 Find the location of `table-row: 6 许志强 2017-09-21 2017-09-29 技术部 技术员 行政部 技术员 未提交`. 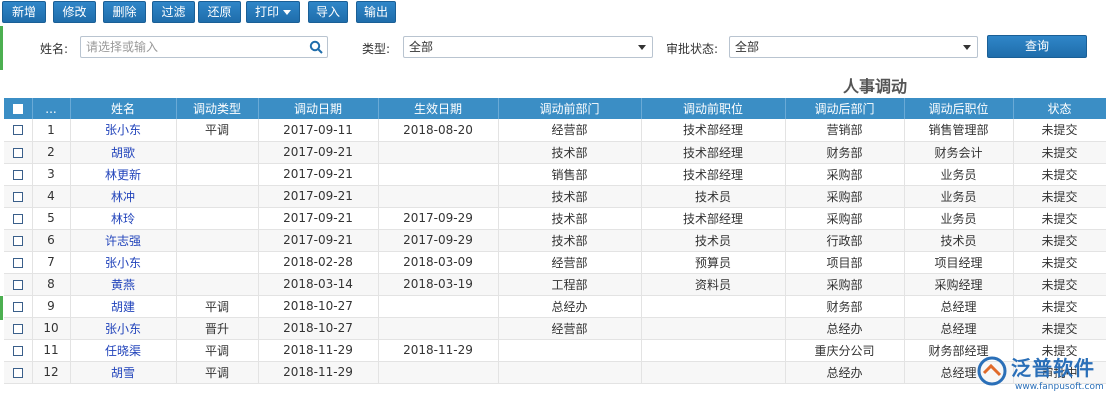

table-row: 6 许志强 2017-09-21 2017-09-29 技术部 技术员 行政部 技术员 未提交 is located at coordinates (555, 240).